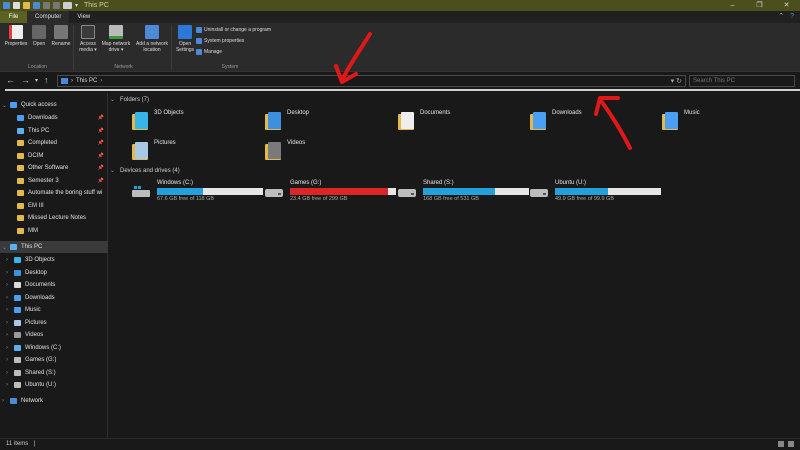 Image resolution: width=800 pixels, height=450 pixels. Describe the element at coordinates (220, 41) in the screenshot. I see `system-properties-button: System properties` at that location.